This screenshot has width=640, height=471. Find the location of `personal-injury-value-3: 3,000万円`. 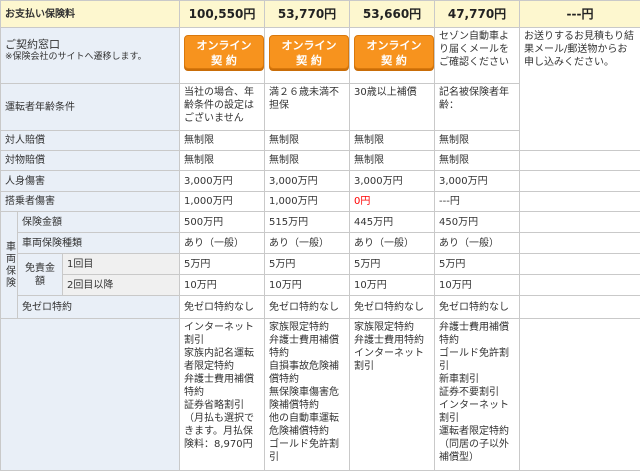

personal-injury-value-3: 3,000万円 is located at coordinates (392, 181).